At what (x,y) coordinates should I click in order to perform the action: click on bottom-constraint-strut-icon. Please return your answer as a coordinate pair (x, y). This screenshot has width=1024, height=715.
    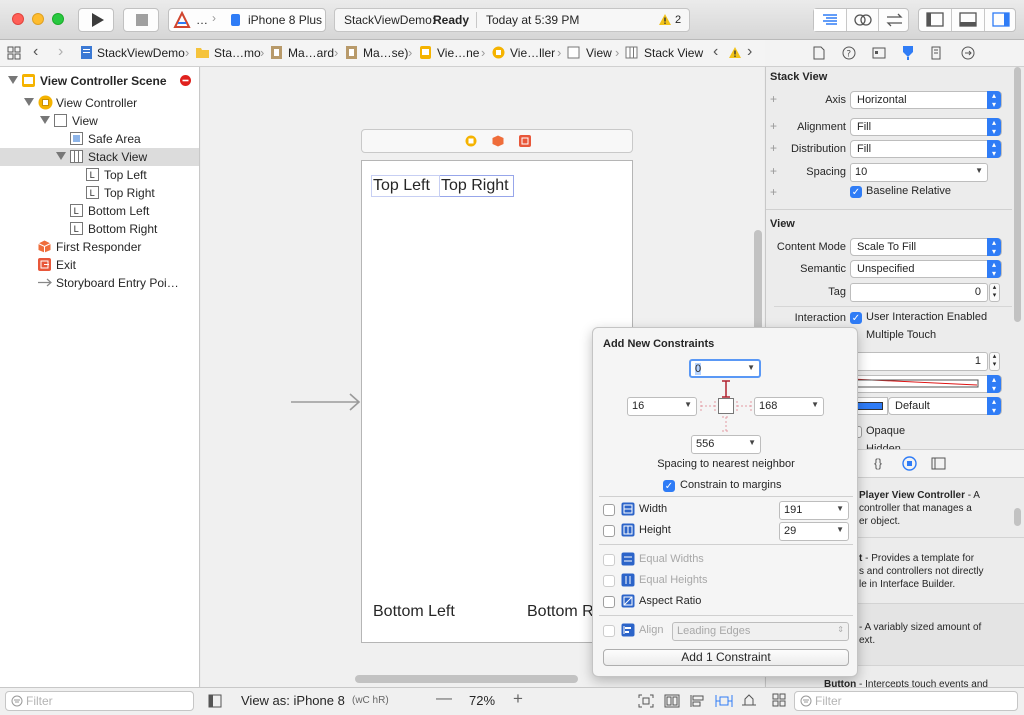
    Looking at the image, I should click on (726, 424).